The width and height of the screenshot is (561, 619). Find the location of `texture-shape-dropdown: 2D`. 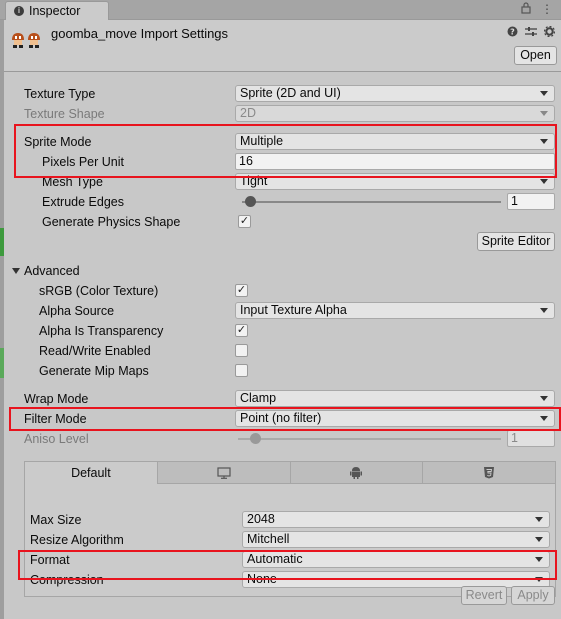

texture-shape-dropdown: 2D is located at coordinates (395, 113).